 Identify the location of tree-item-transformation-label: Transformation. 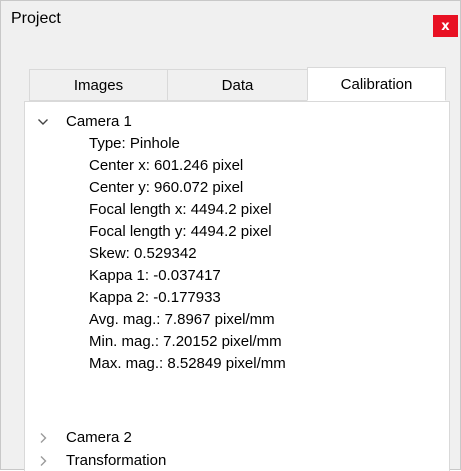
(116, 460).